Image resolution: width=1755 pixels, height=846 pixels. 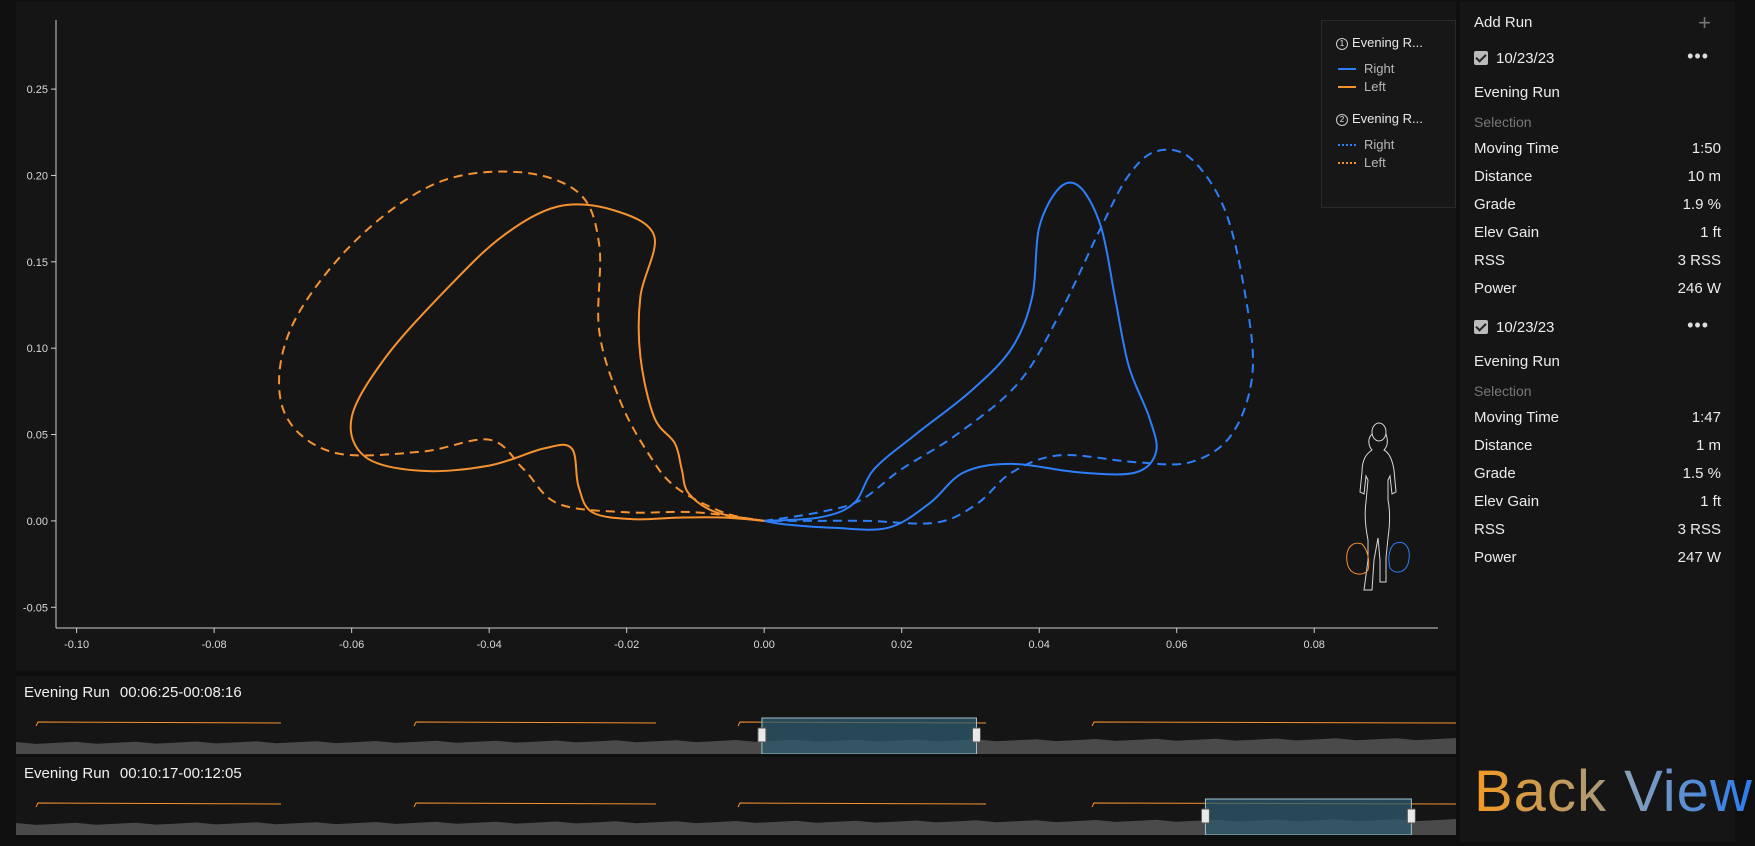 I want to click on timeline-1-name: Evening Run, so click(x=67, y=692).